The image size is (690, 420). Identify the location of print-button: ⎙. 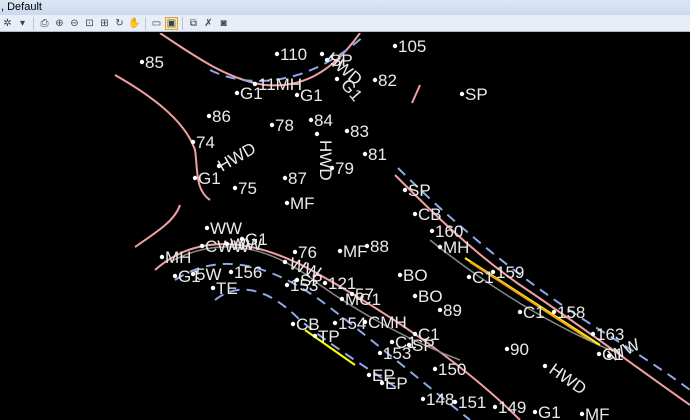
(44, 23).